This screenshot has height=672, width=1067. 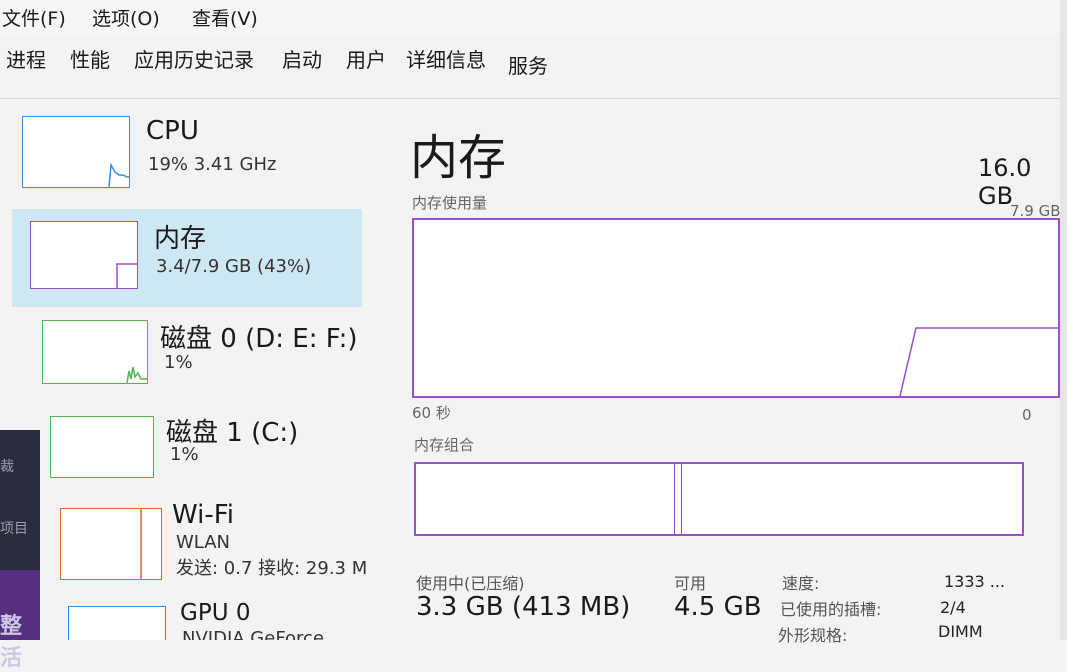 What do you see at coordinates (450, 203) in the screenshot?
I see `usage-graph-label: 内存使用量` at bounding box center [450, 203].